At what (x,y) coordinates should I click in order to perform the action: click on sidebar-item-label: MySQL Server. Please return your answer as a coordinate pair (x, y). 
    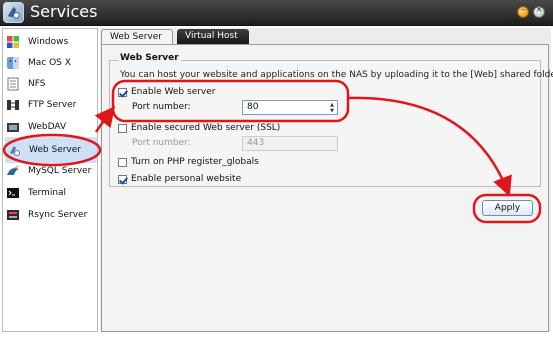
    Looking at the image, I should click on (60, 171).